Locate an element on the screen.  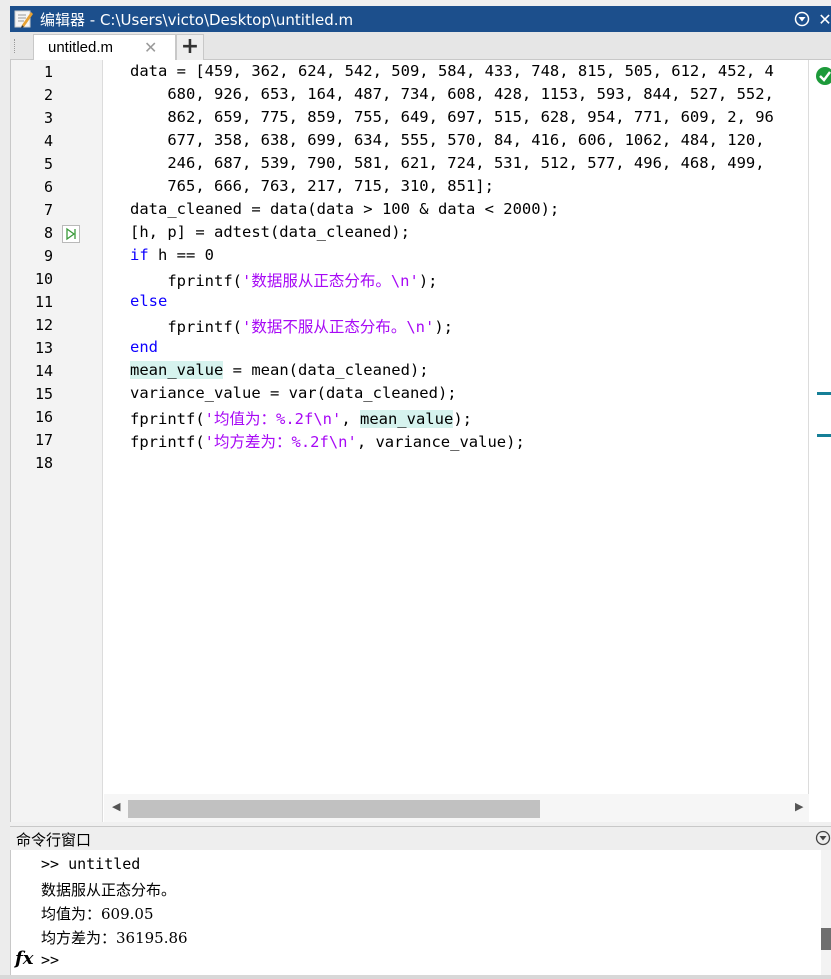
close-editor-icon: ✕ is located at coordinates (823, 19).